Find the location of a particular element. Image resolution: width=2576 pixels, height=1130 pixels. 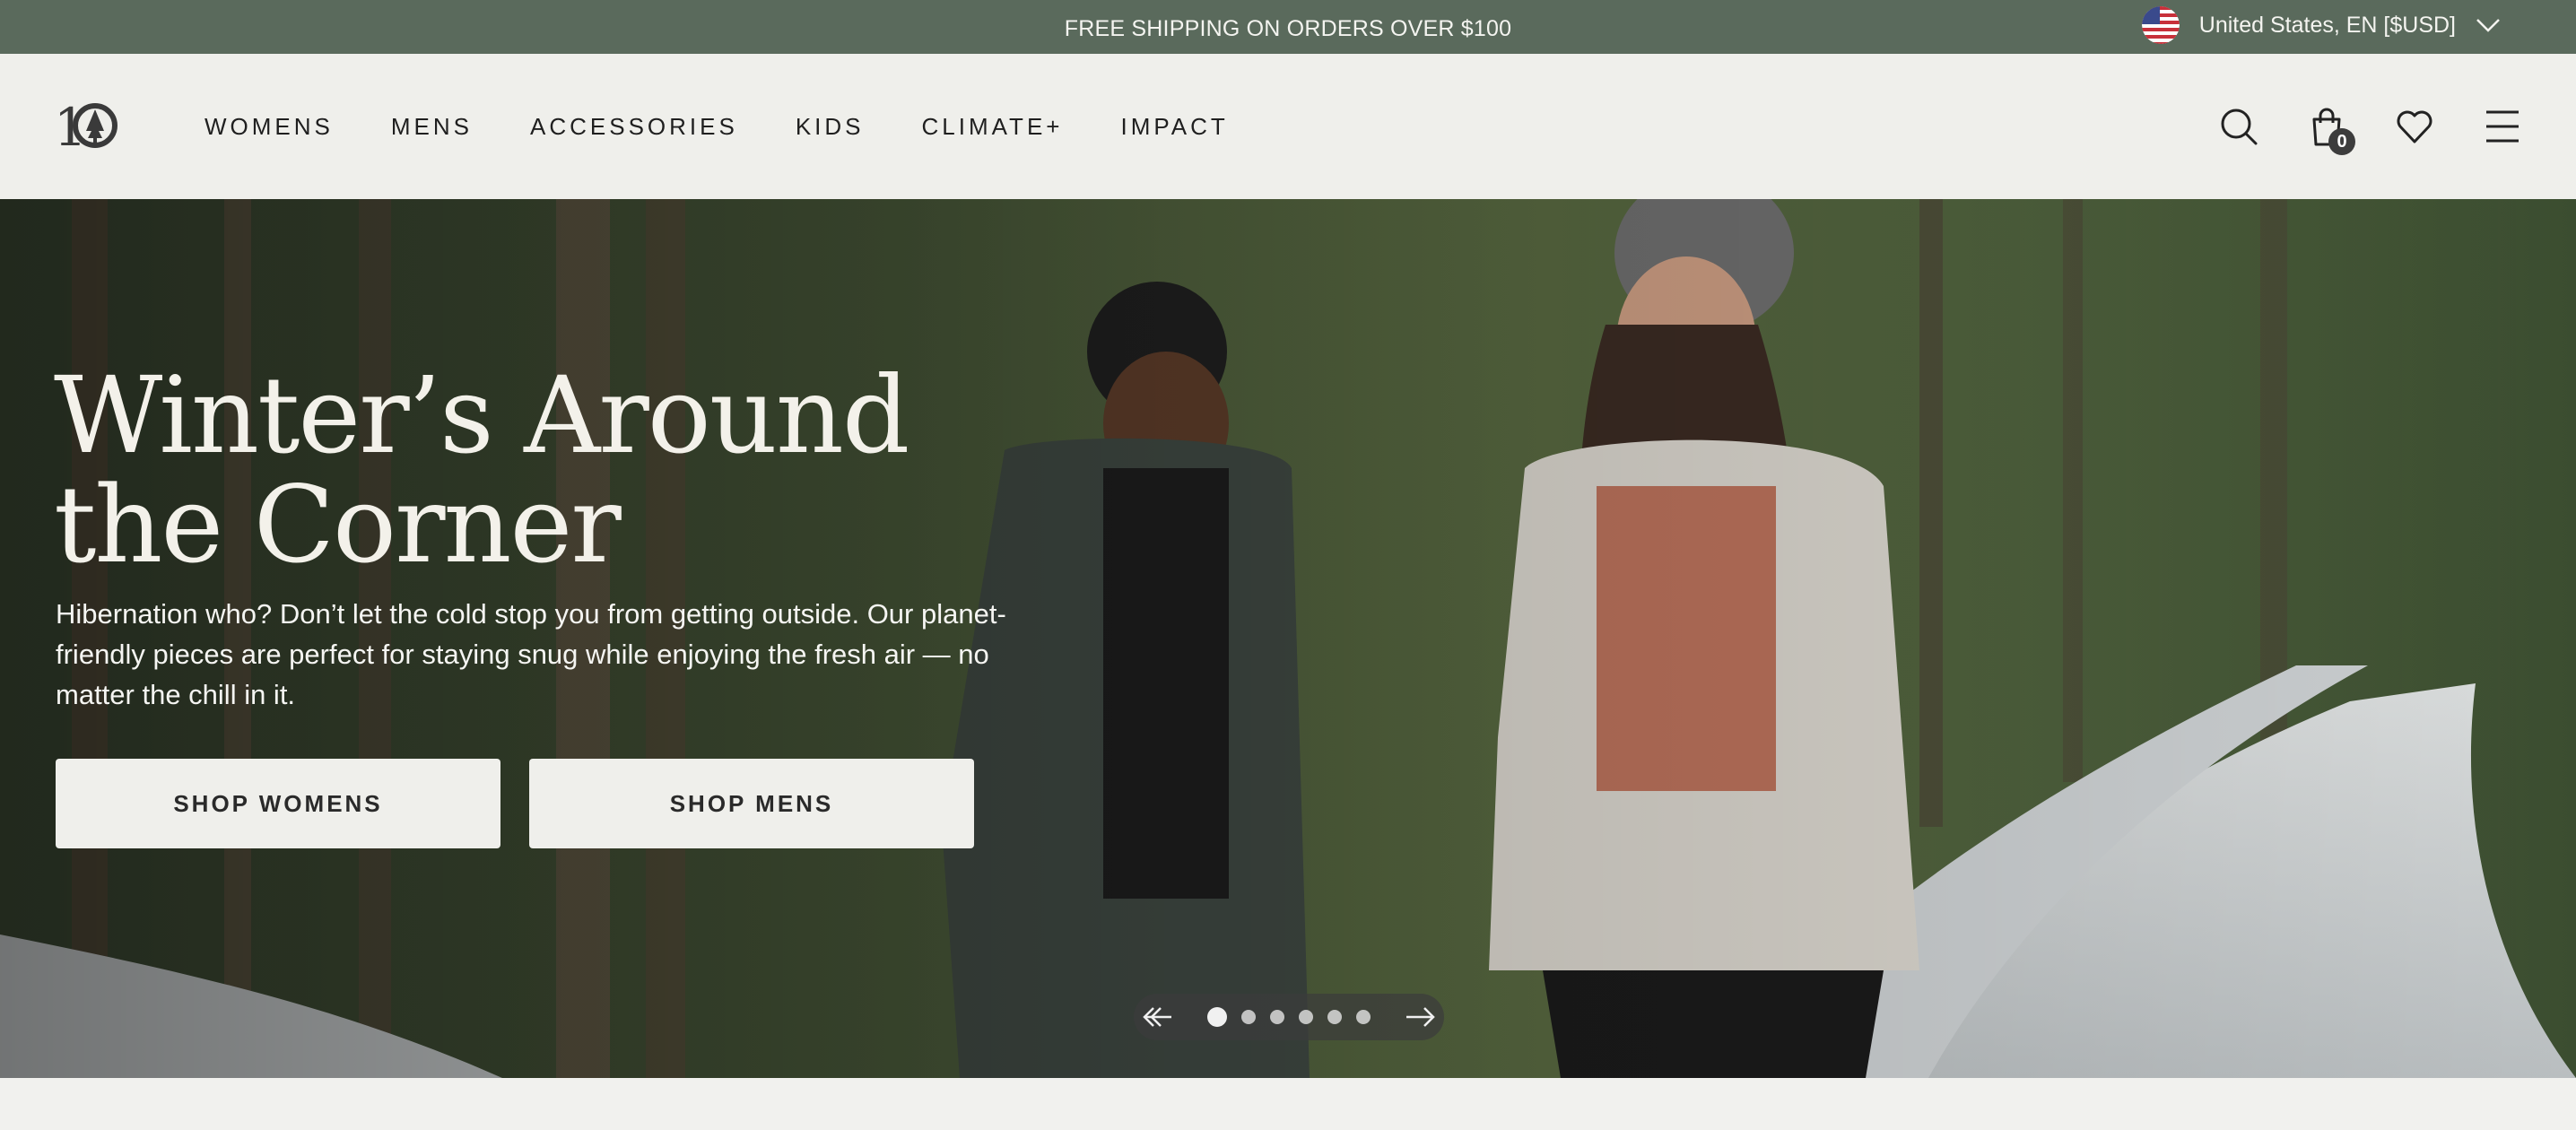

svg-text: 1 is located at coordinates (70, 126).